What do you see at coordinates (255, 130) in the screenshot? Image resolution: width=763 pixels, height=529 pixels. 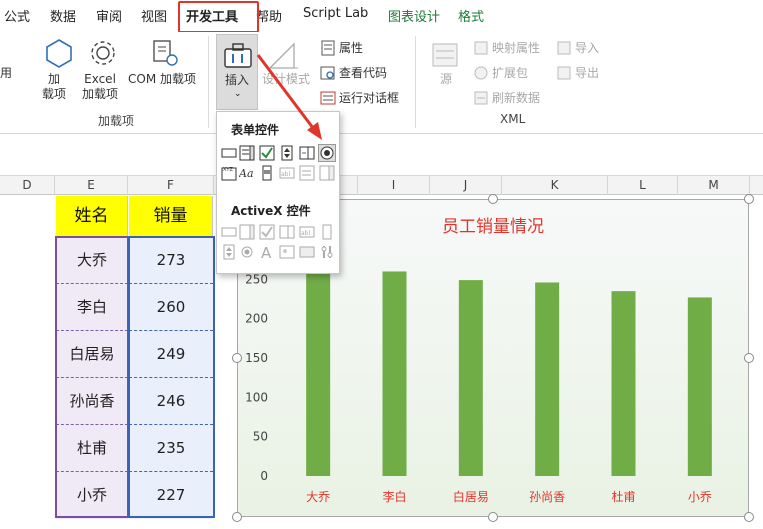 I see `form-controls-header: 表单控件` at bounding box center [255, 130].